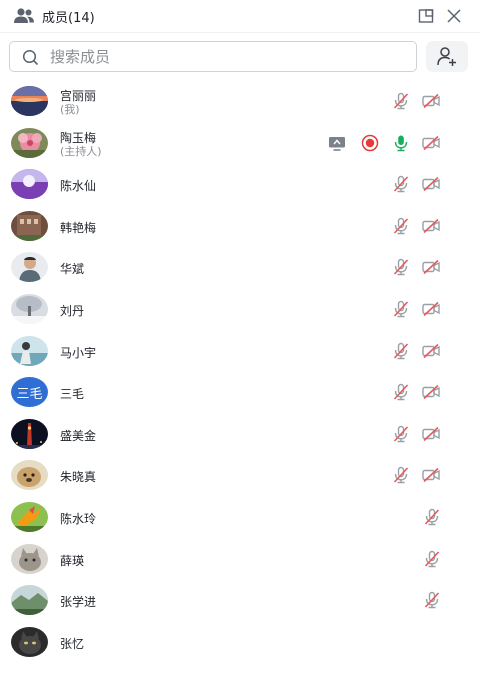 The height and width of the screenshot is (676, 480). What do you see at coordinates (240, 100) in the screenshot?
I see `member-row: 宫丽丽 (我)` at bounding box center [240, 100].